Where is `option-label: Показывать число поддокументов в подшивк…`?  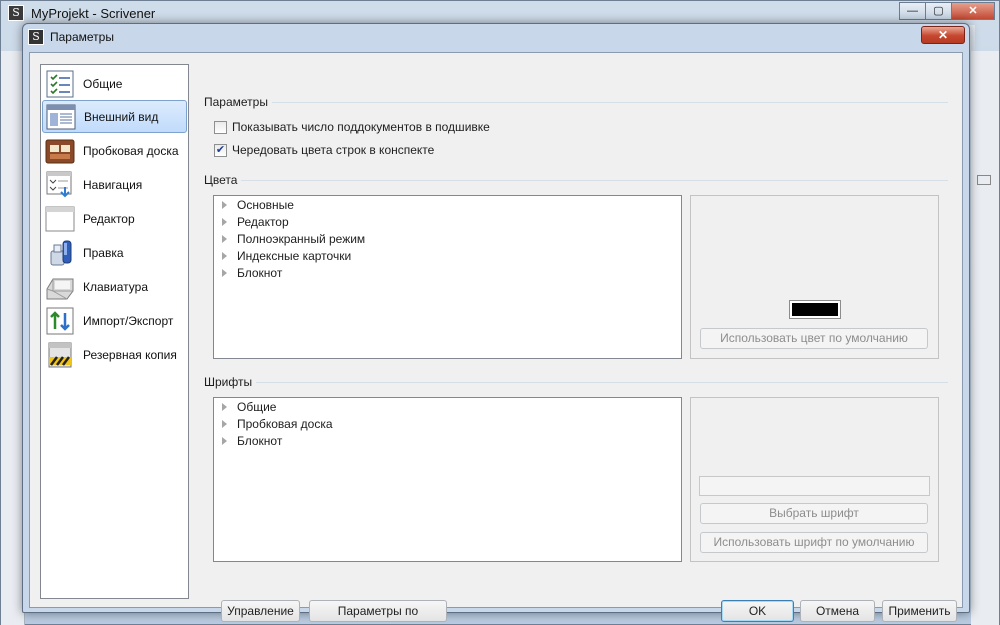 option-label: Показывать число поддокументов в подшивк… is located at coordinates (361, 127).